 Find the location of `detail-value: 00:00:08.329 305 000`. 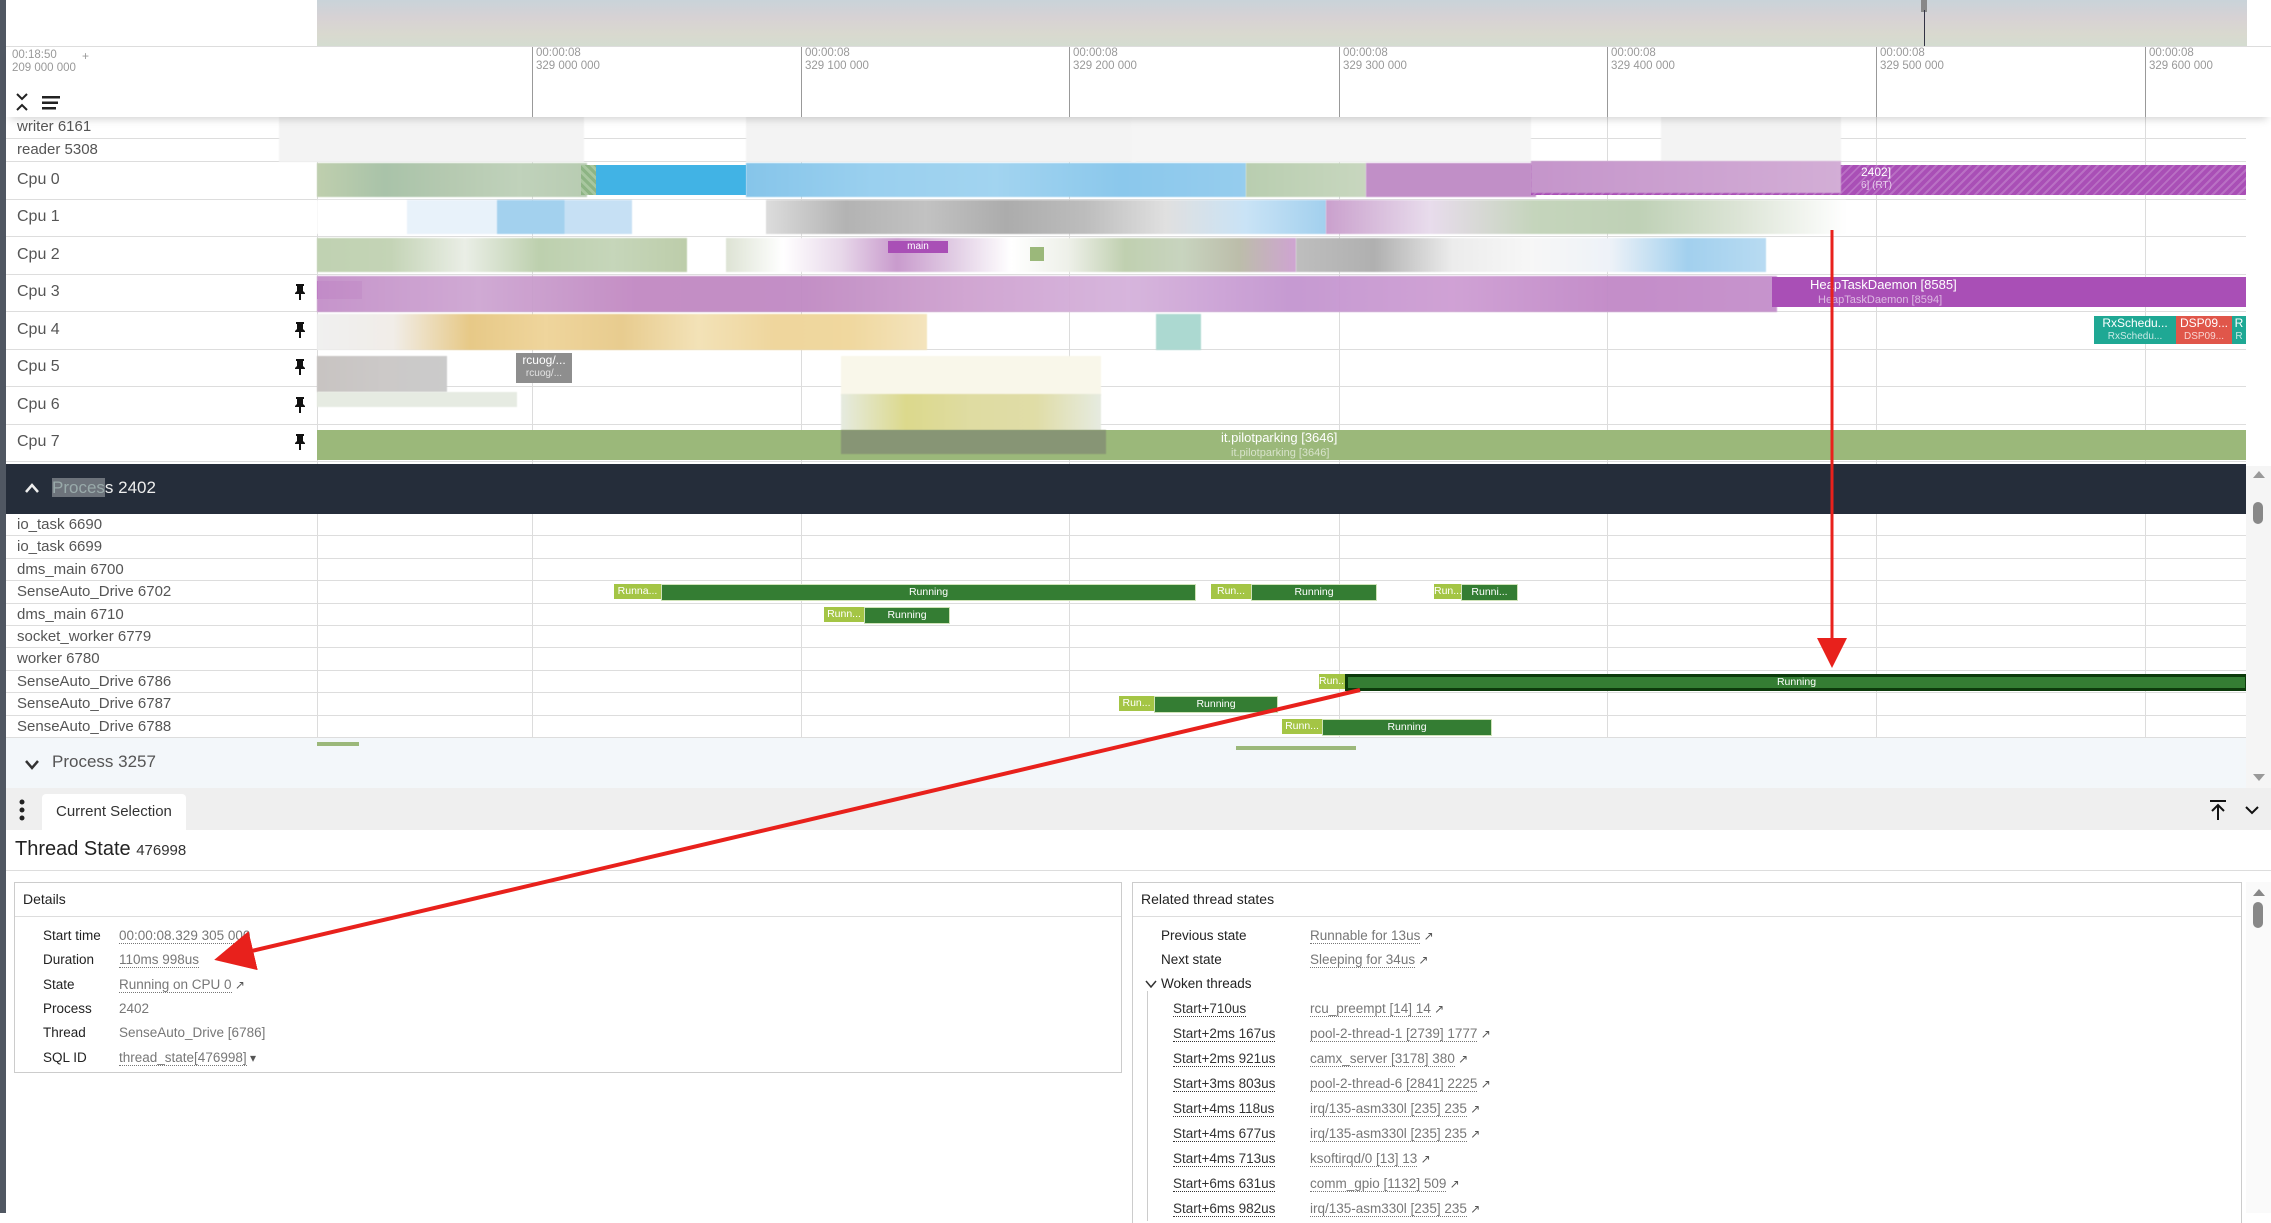

detail-value: 00:00:08.329 305 000 is located at coordinates (185, 936).